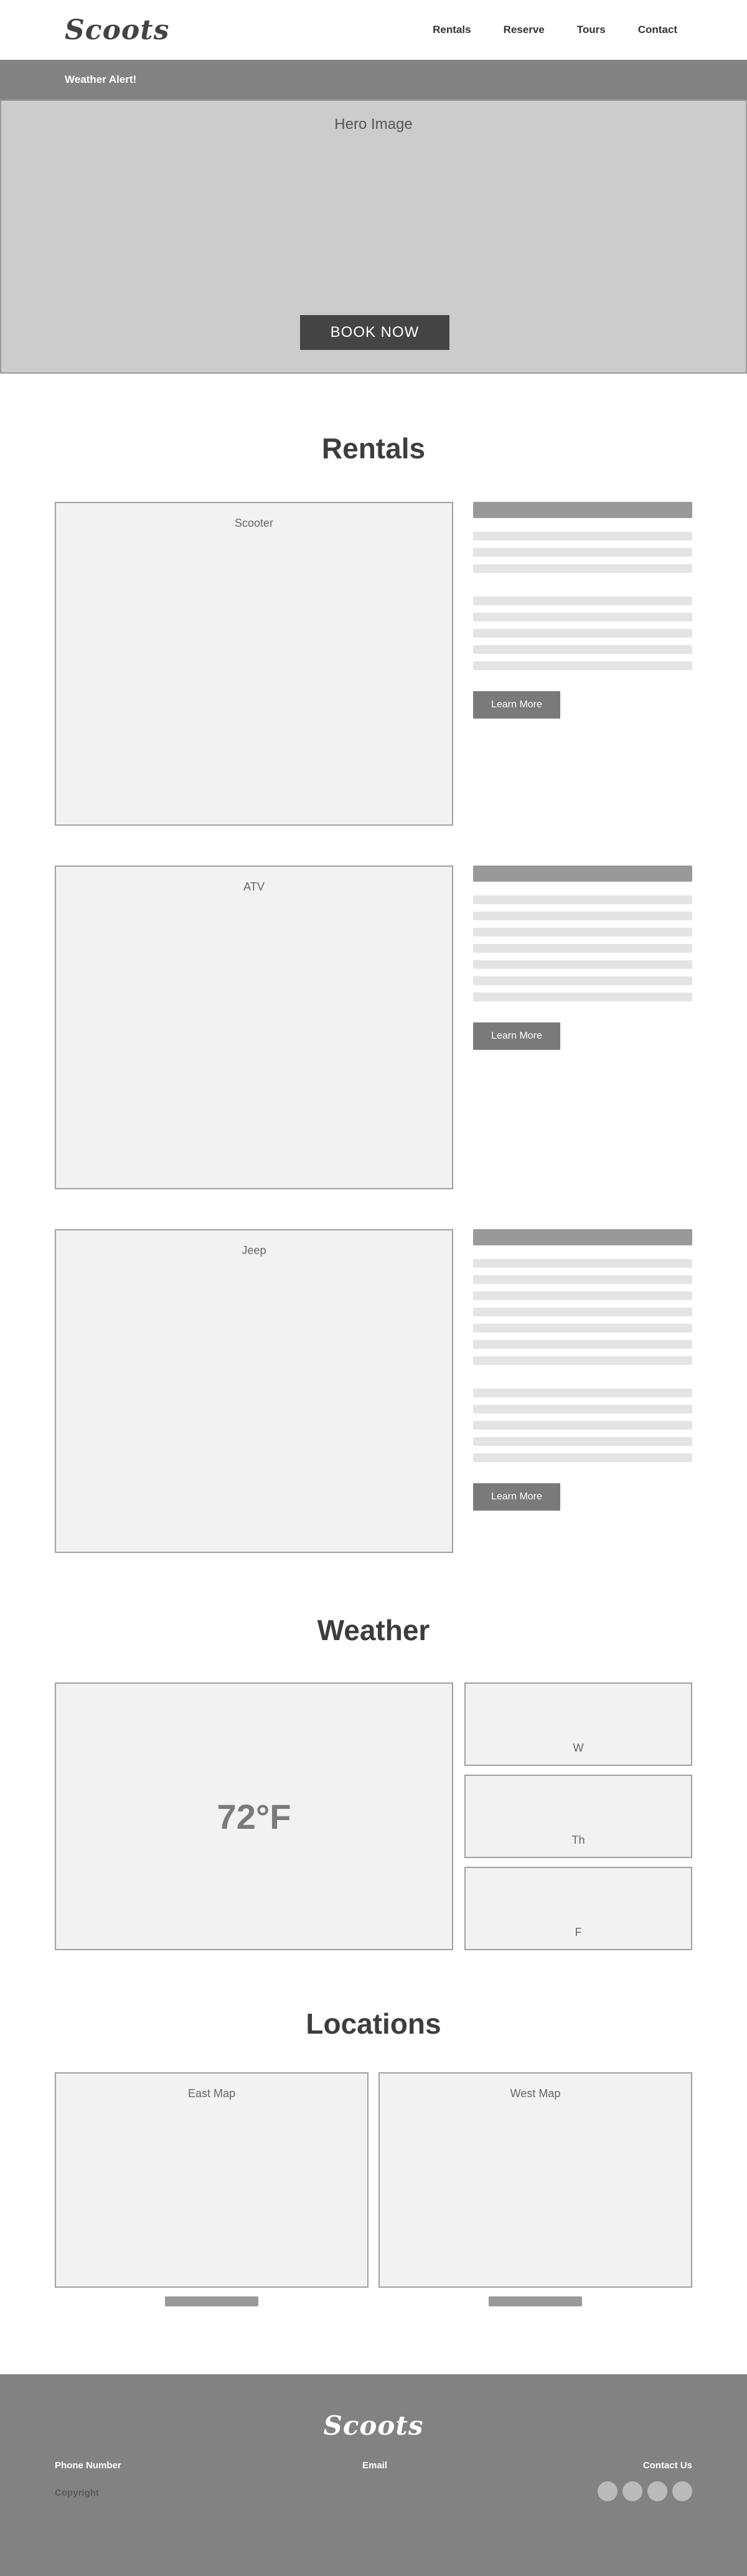 This screenshot has height=2576, width=747. What do you see at coordinates (88, 2465) in the screenshot?
I see `footer-phone: Phone Number` at bounding box center [88, 2465].